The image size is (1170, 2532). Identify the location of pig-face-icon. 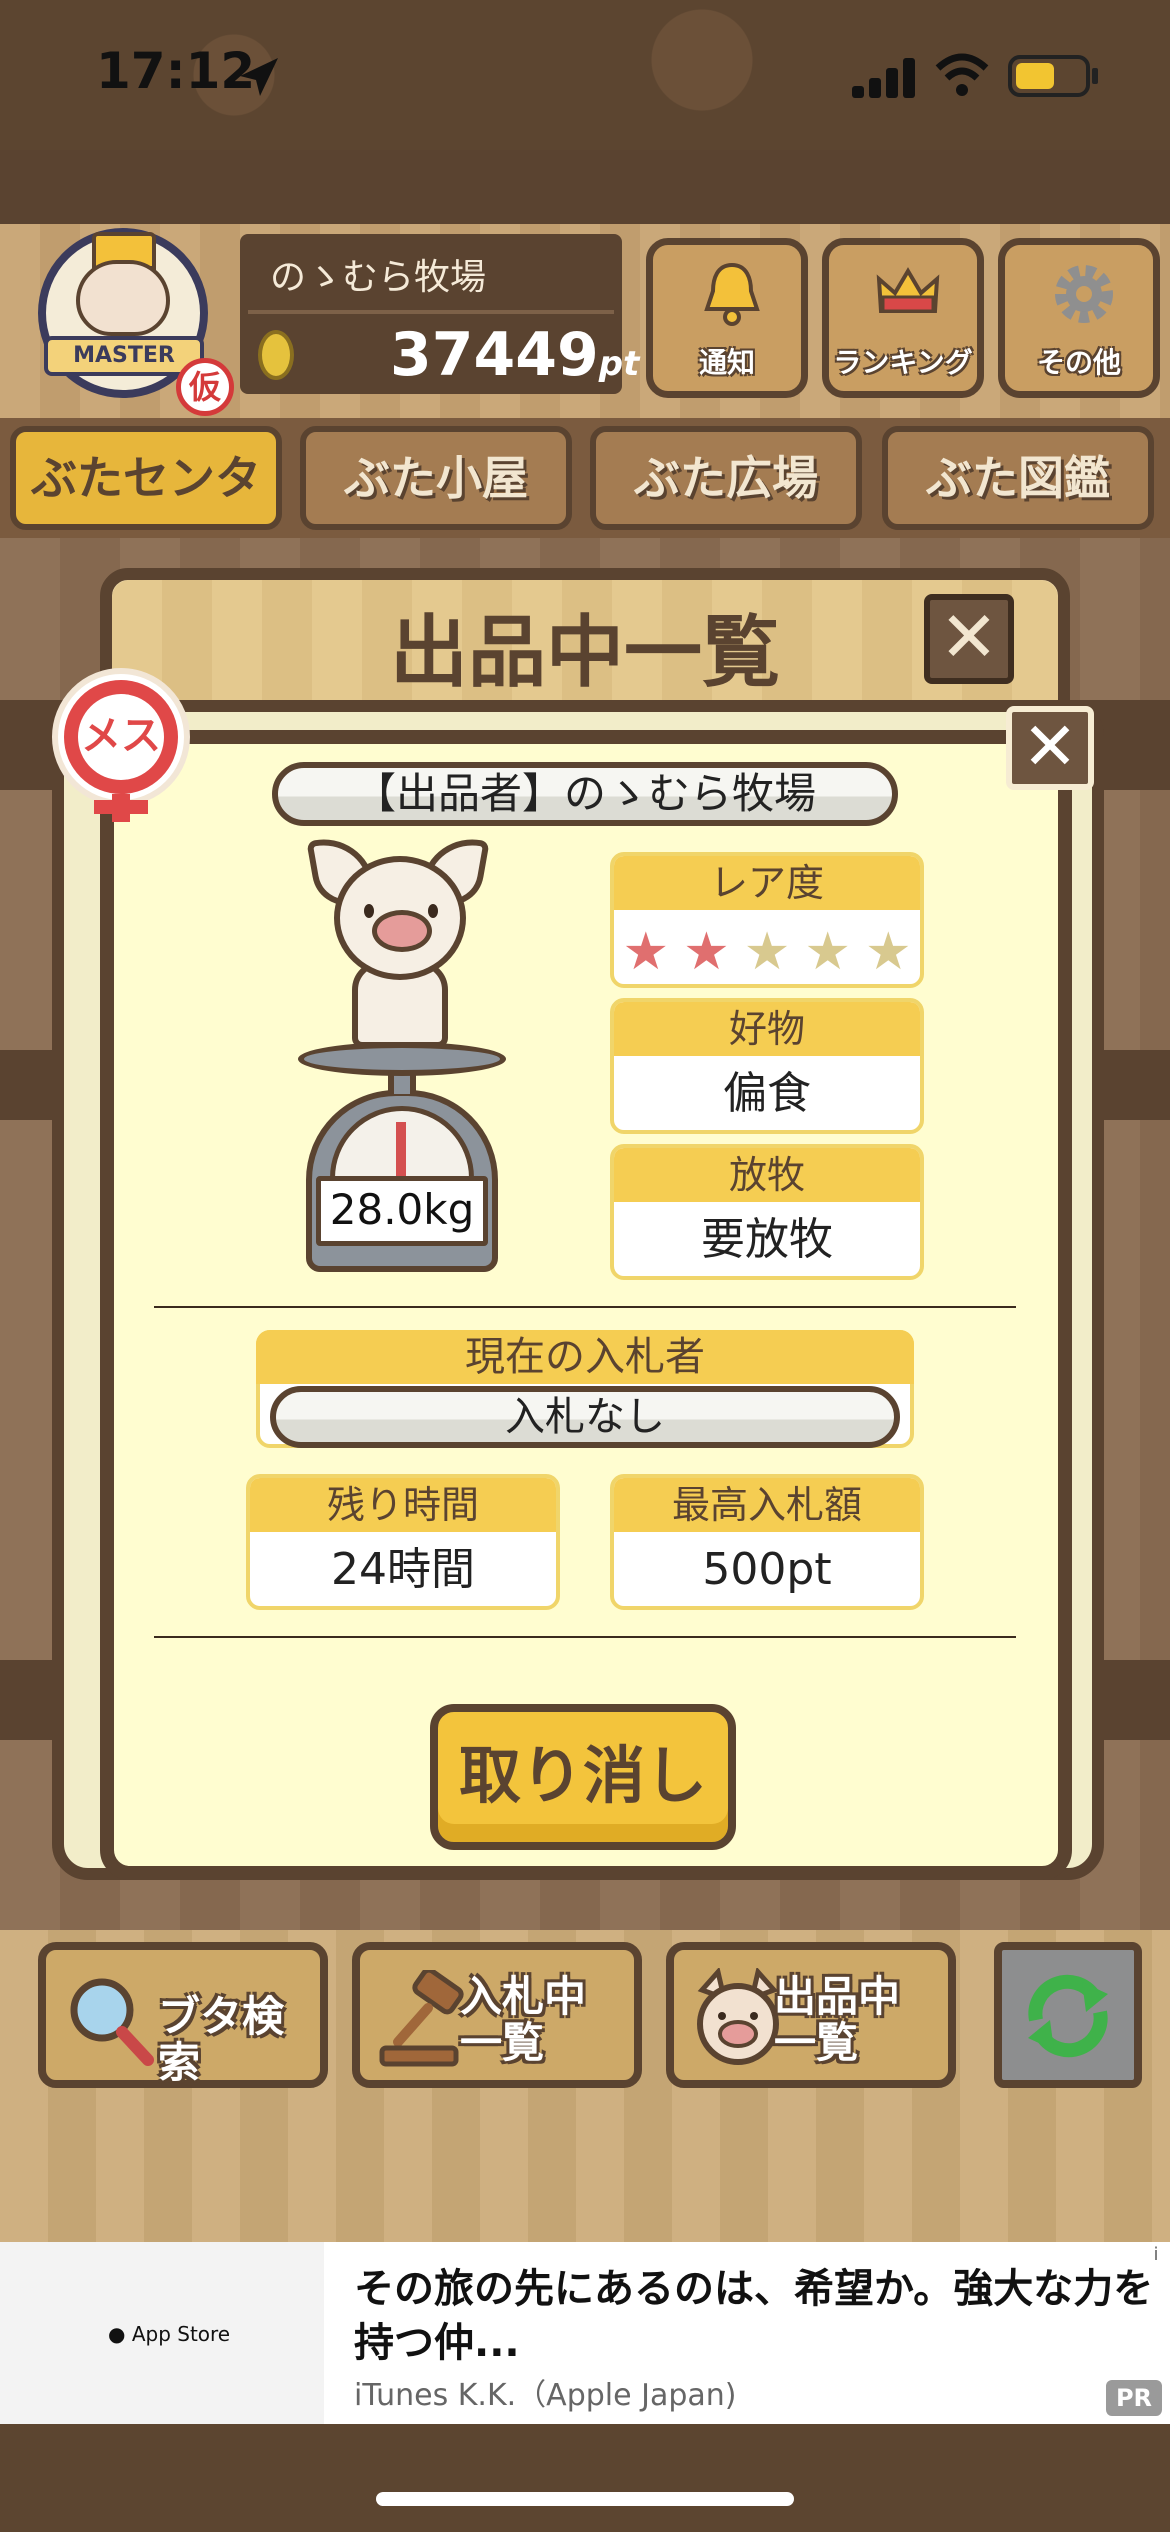
(738, 2016).